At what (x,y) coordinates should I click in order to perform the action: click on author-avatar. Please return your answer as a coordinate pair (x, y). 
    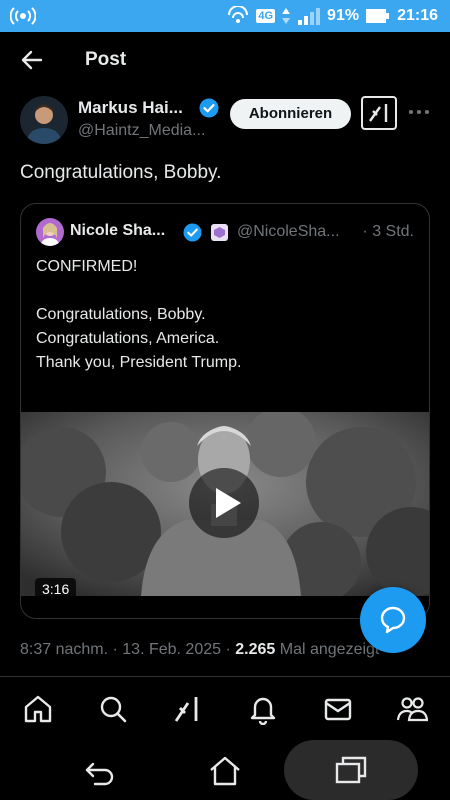
    Looking at the image, I should click on (44, 120).